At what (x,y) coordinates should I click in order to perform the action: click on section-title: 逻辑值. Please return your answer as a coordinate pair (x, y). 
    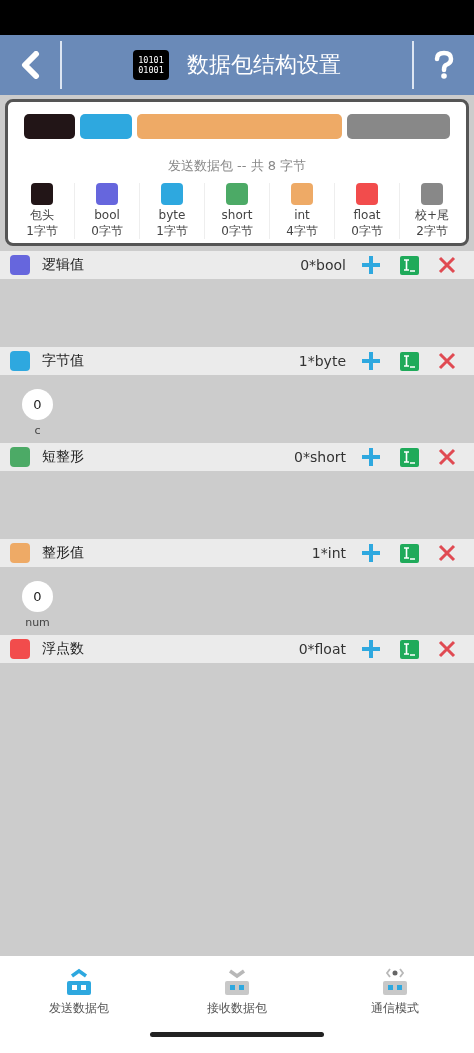
    Looking at the image, I should click on (63, 265).